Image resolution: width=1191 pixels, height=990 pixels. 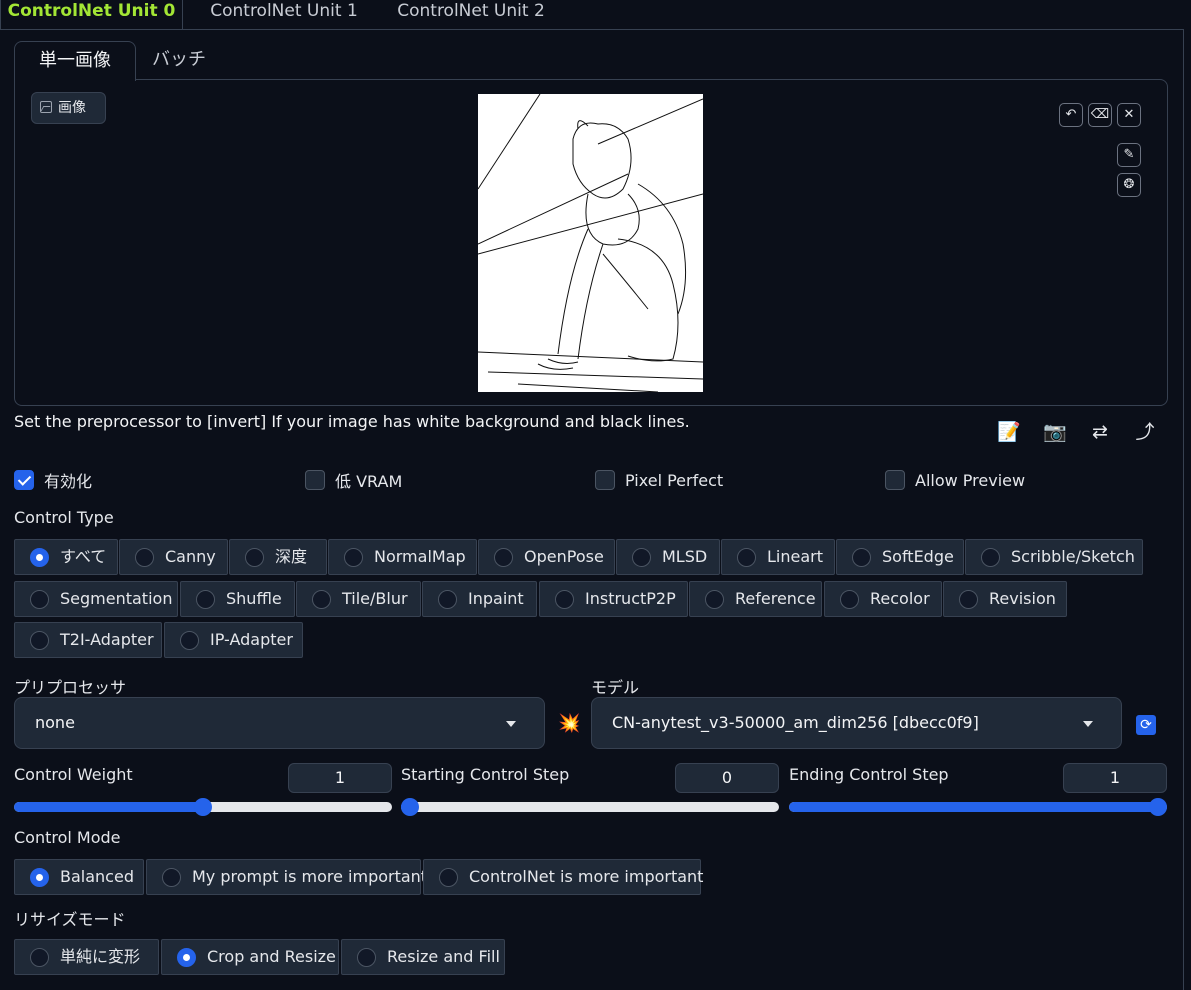 I want to click on control-weight-label: Control Weight, so click(x=73, y=774).